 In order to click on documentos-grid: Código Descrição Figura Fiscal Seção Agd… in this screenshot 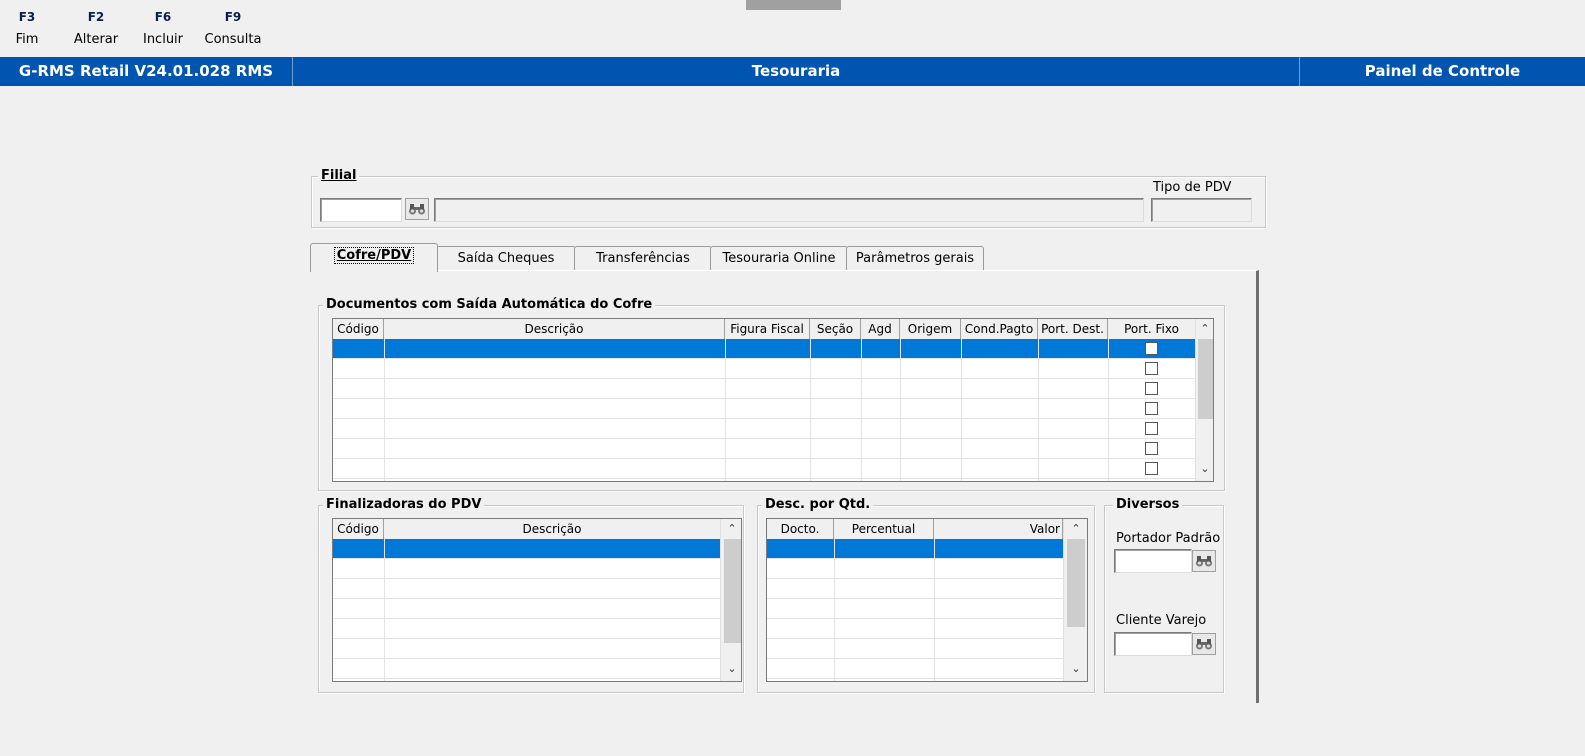, I will do `click(773, 400)`.